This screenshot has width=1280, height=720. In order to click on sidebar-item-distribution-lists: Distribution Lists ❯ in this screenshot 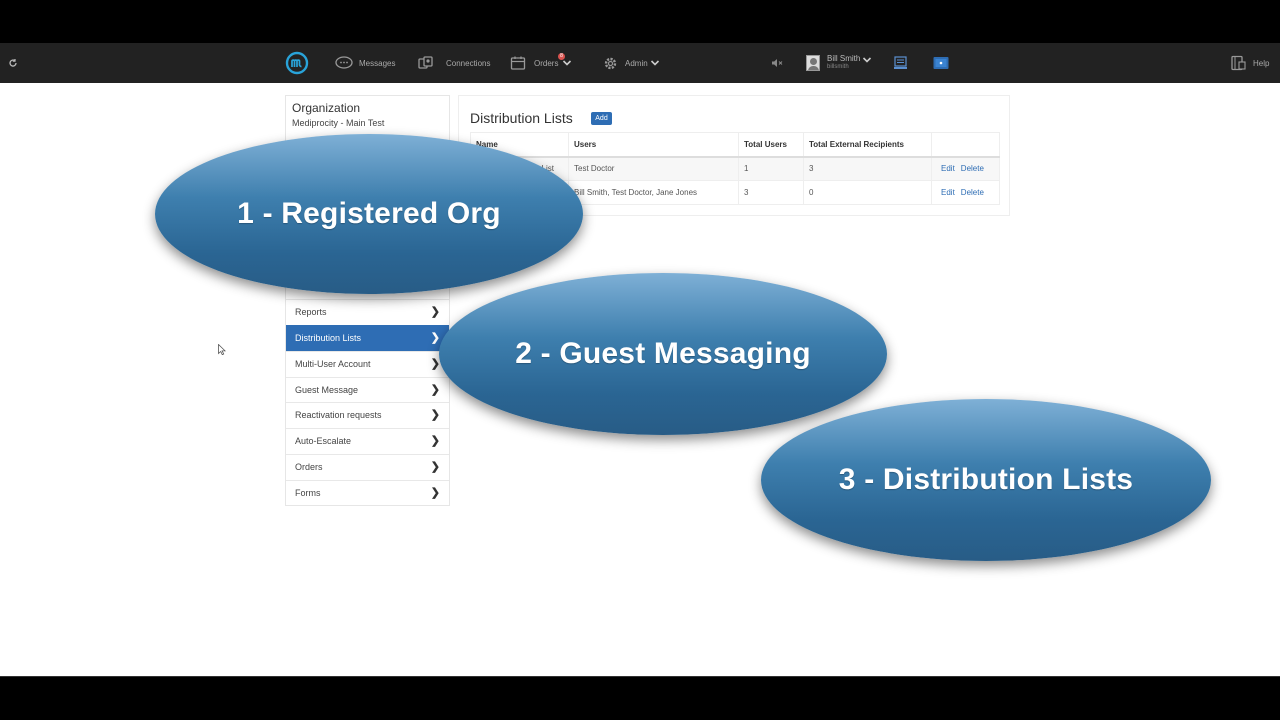, I will do `click(367, 338)`.